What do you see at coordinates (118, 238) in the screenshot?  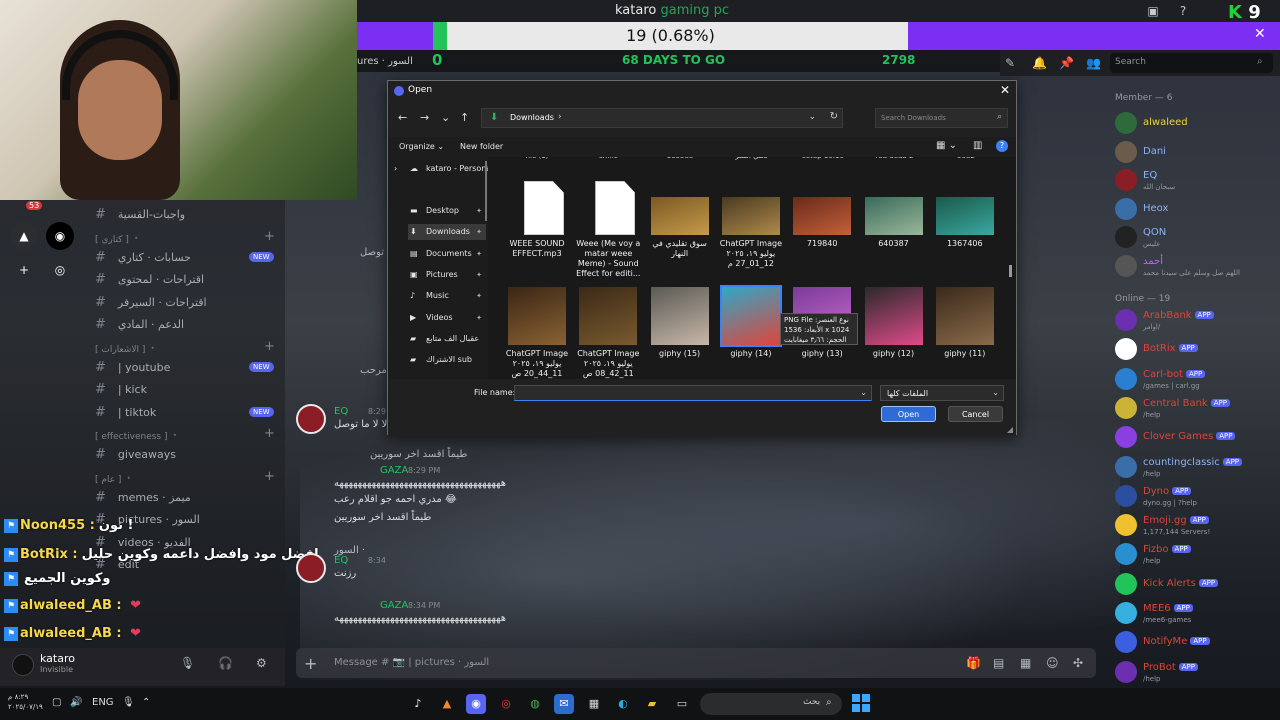 I see `category-header: [ كتاري ] ﹡` at bounding box center [118, 238].